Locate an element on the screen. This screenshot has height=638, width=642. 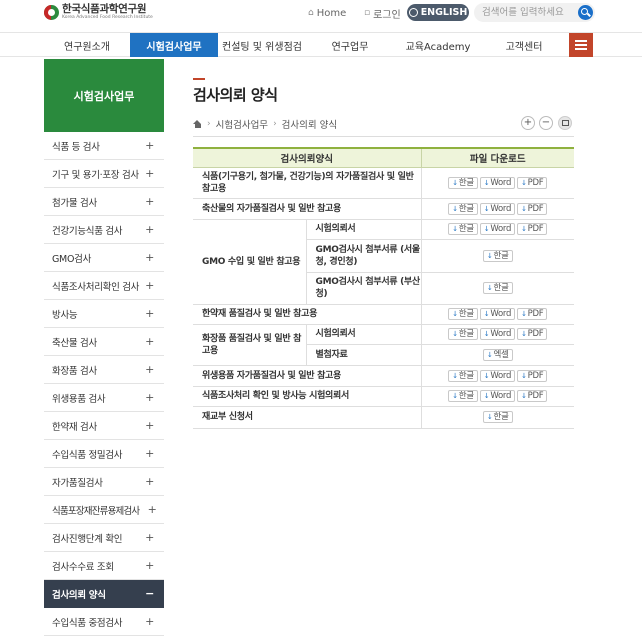
table-row: 한약재 품질검사 및 일반 참고용 한글WordPDF is located at coordinates (384, 314).